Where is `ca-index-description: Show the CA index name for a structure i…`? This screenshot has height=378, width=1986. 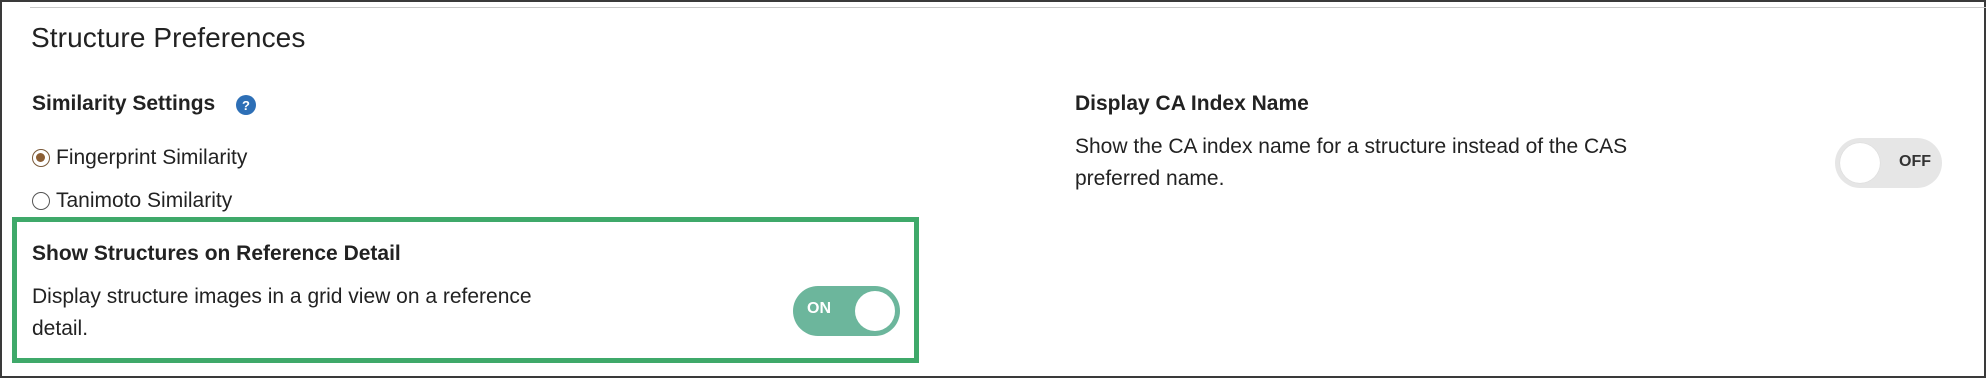
ca-index-description: Show the CA index name for a structure i… is located at coordinates (1351, 162).